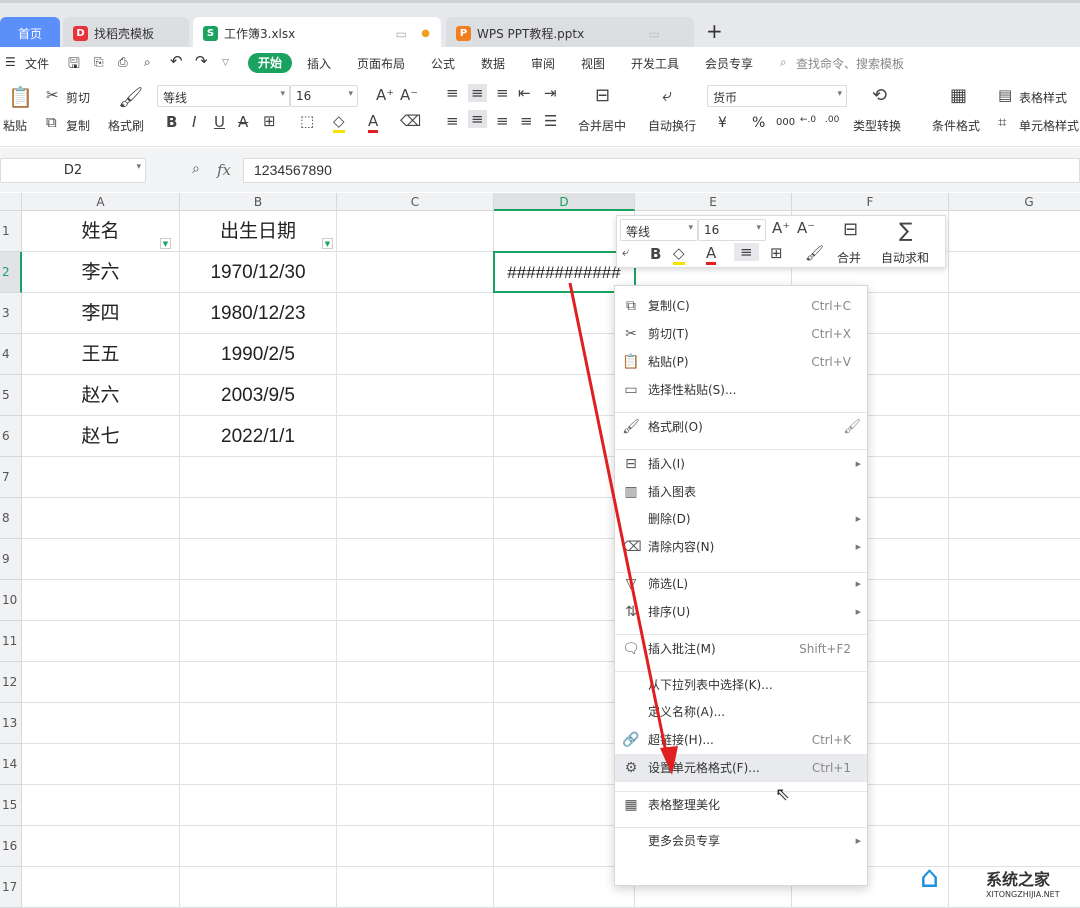 This screenshot has width=1080, height=908. I want to click on watermark-logo: ⌂ 系统之家 XITONGZHIJIA.NET, so click(998, 883).